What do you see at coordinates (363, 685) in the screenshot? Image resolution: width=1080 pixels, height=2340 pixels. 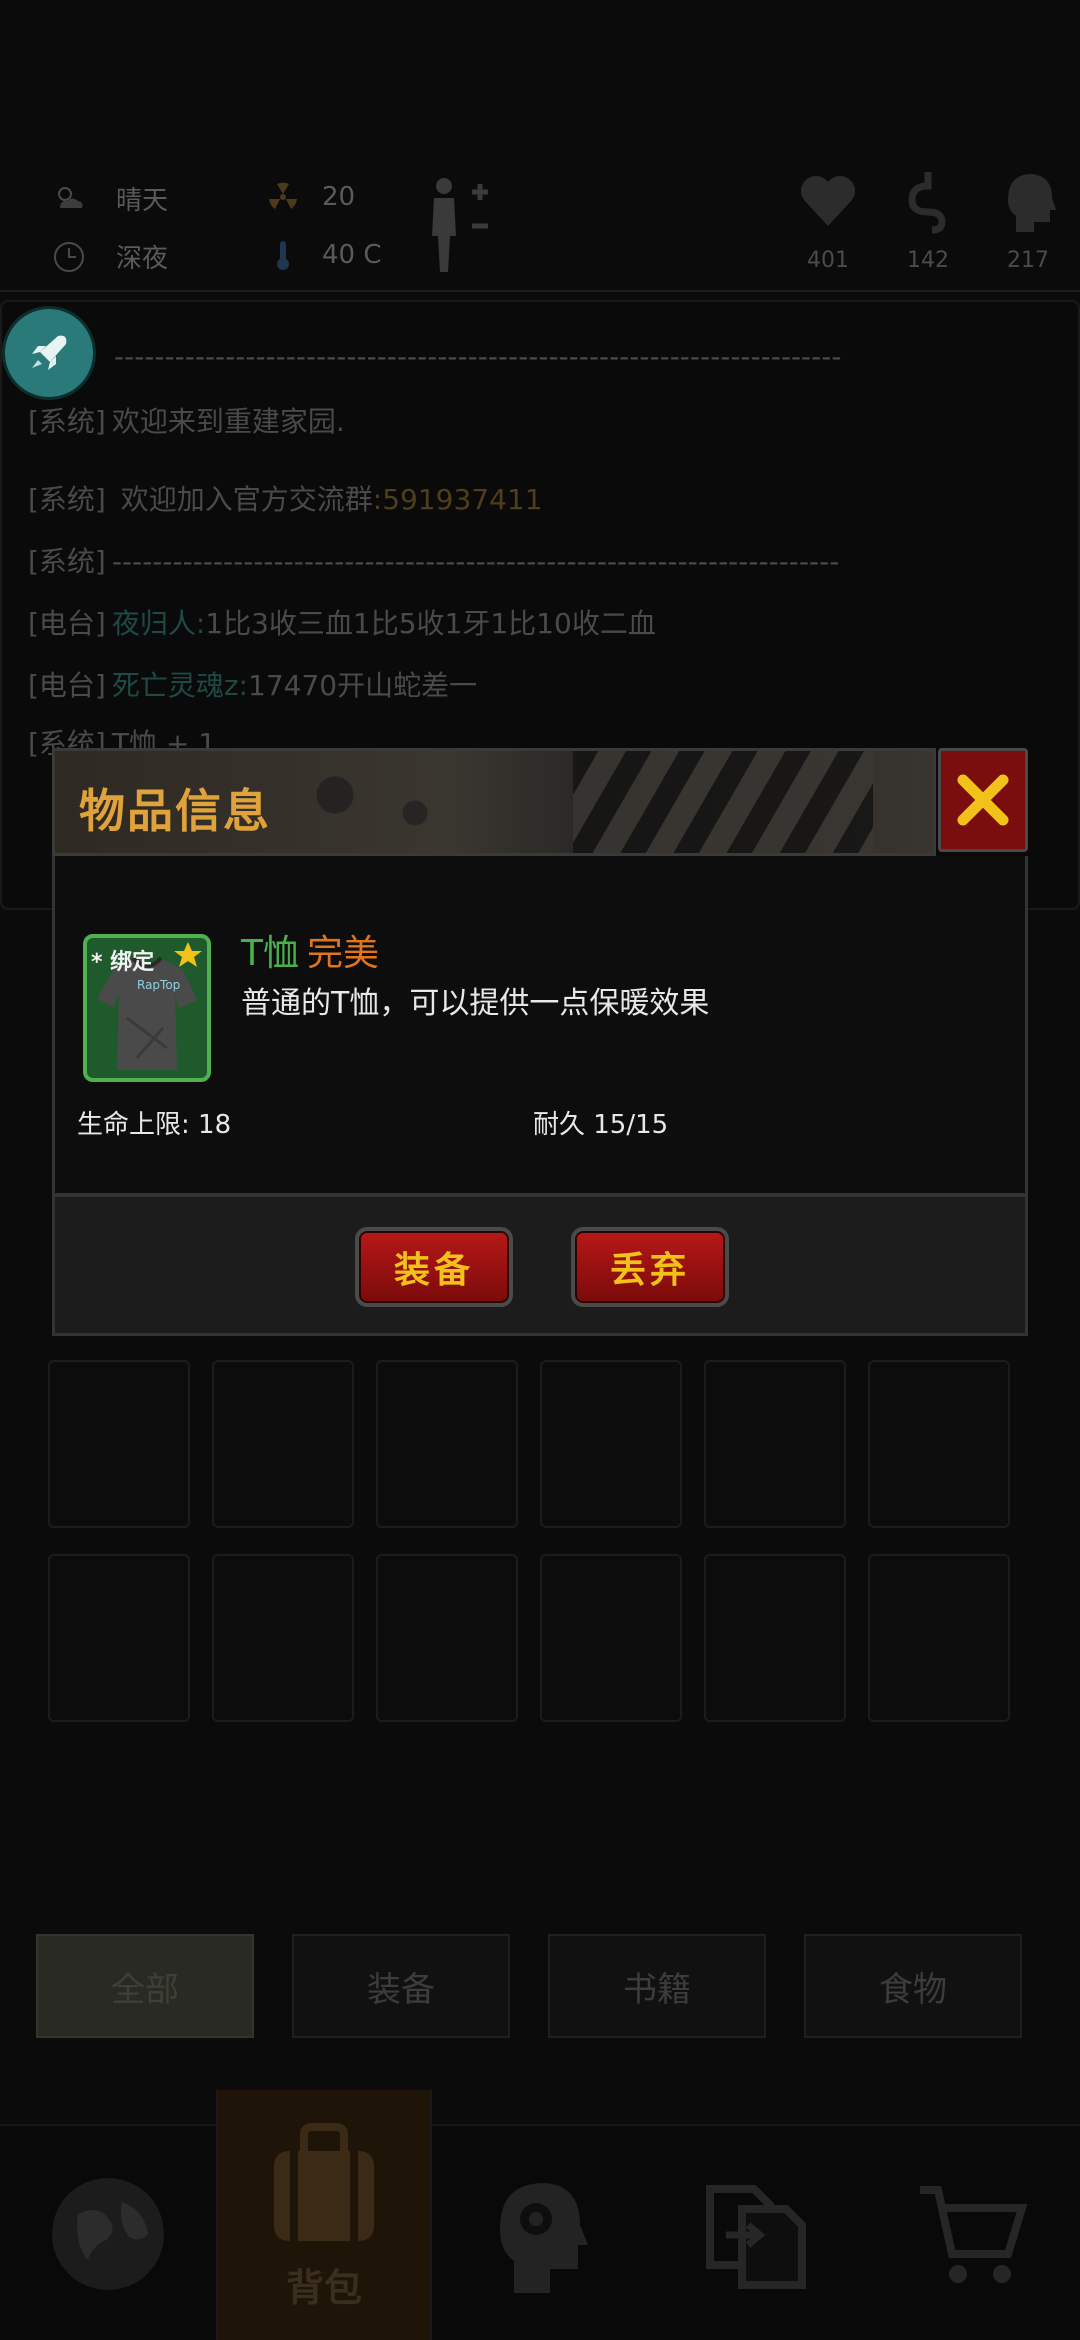 I see `log-text: 17470开山蛇差一` at bounding box center [363, 685].